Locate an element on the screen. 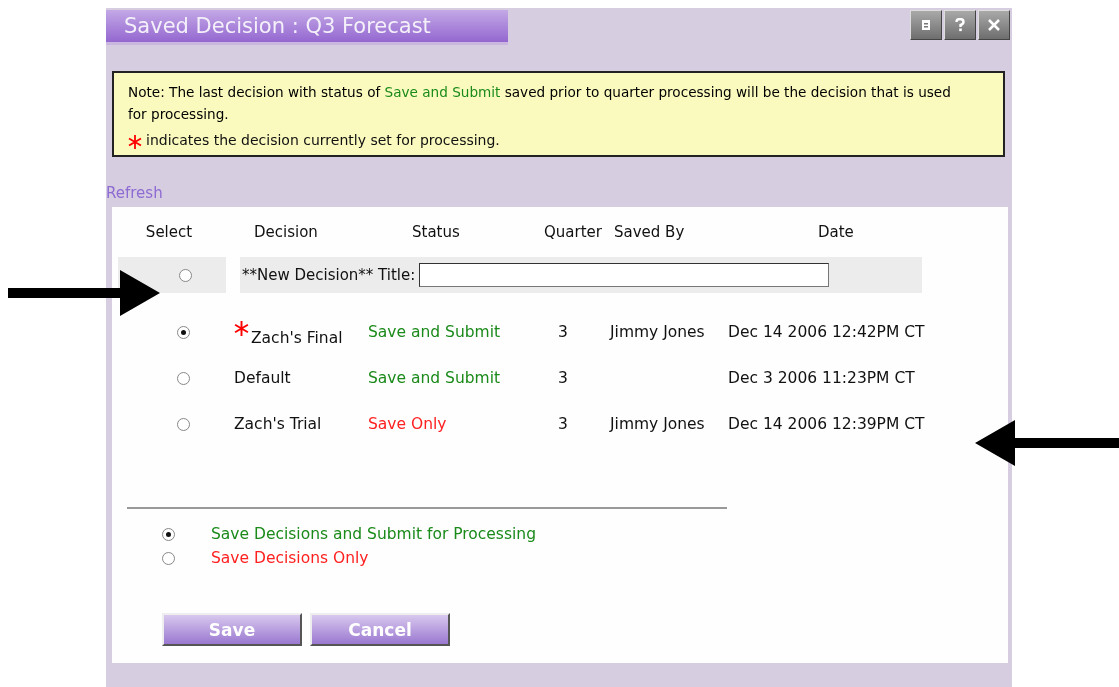 This screenshot has height=687, width=1119. note-text: Note: The last decision with status of Save and Submit saved prior to quarter processing will be the decision that is used for processing. is located at coordinates (540, 103).